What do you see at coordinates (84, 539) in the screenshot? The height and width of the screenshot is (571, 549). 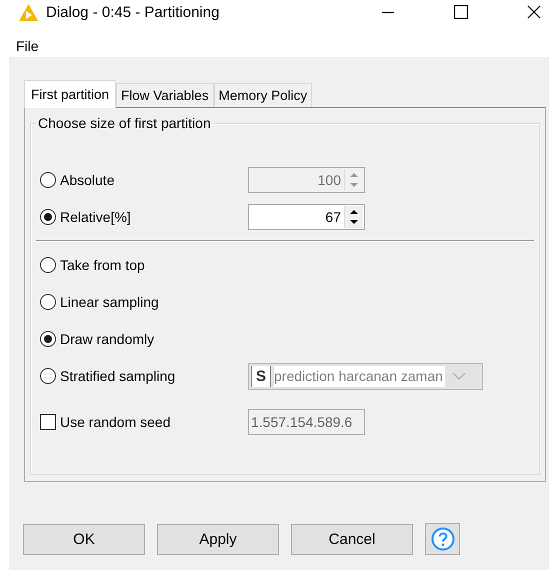 I see `dialog-button: OK` at bounding box center [84, 539].